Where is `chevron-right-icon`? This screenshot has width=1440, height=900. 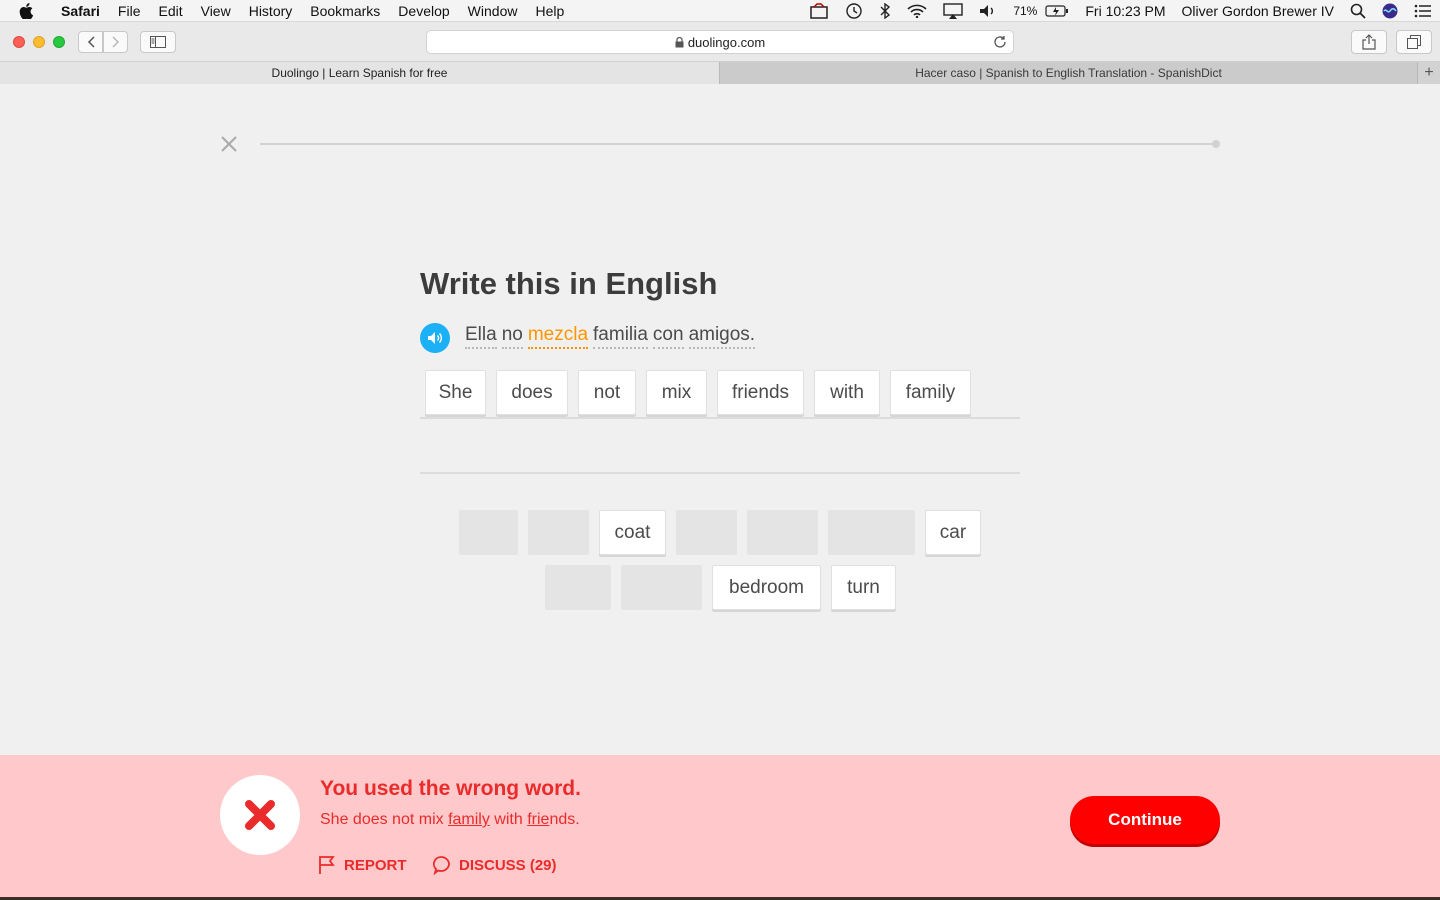 chevron-right-icon is located at coordinates (115, 42).